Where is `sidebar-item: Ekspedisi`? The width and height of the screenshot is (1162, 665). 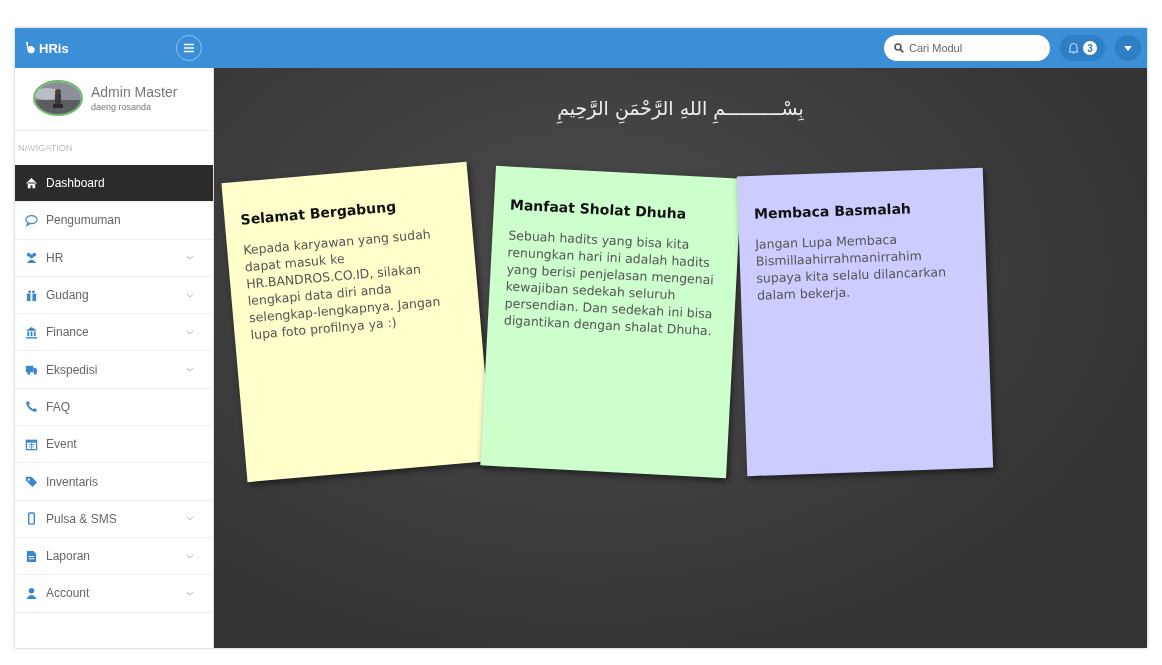 sidebar-item: Ekspedisi is located at coordinates (114, 370).